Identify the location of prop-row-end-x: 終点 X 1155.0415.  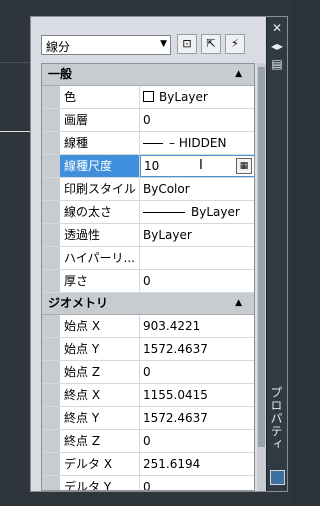
(148, 395).